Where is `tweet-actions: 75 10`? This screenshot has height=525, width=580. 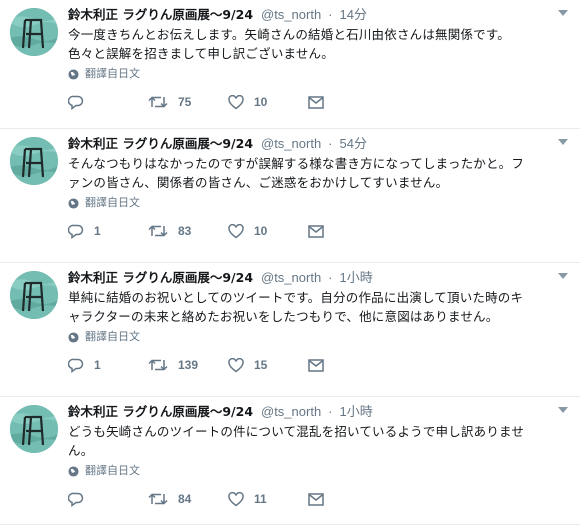
tweet-actions: 75 10 is located at coordinates (320, 102).